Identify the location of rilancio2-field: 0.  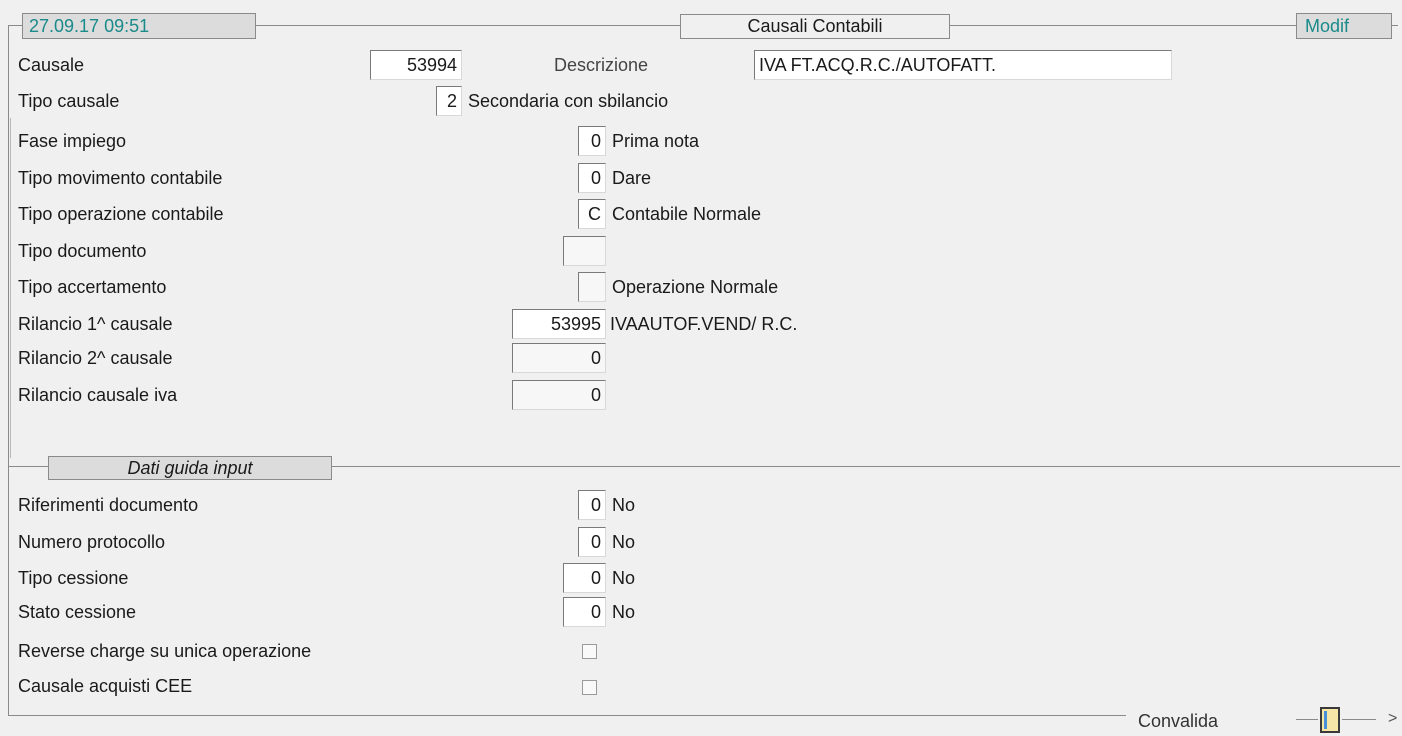
(559, 358).